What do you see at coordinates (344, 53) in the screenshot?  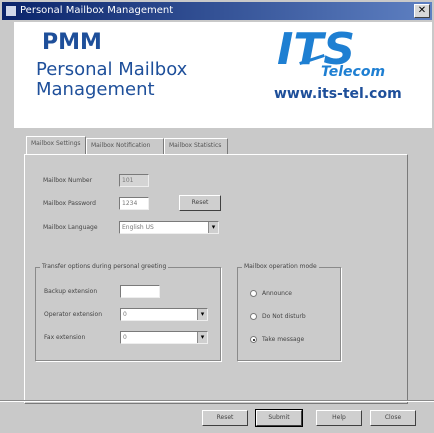 I see `its-telecom-logo: ITS Telecom` at bounding box center [344, 53].